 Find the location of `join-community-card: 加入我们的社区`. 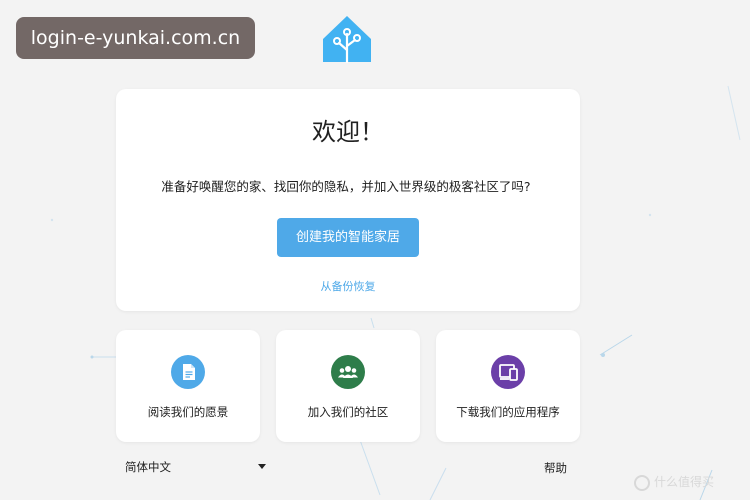

join-community-card: 加入我们的社区 is located at coordinates (348, 386).